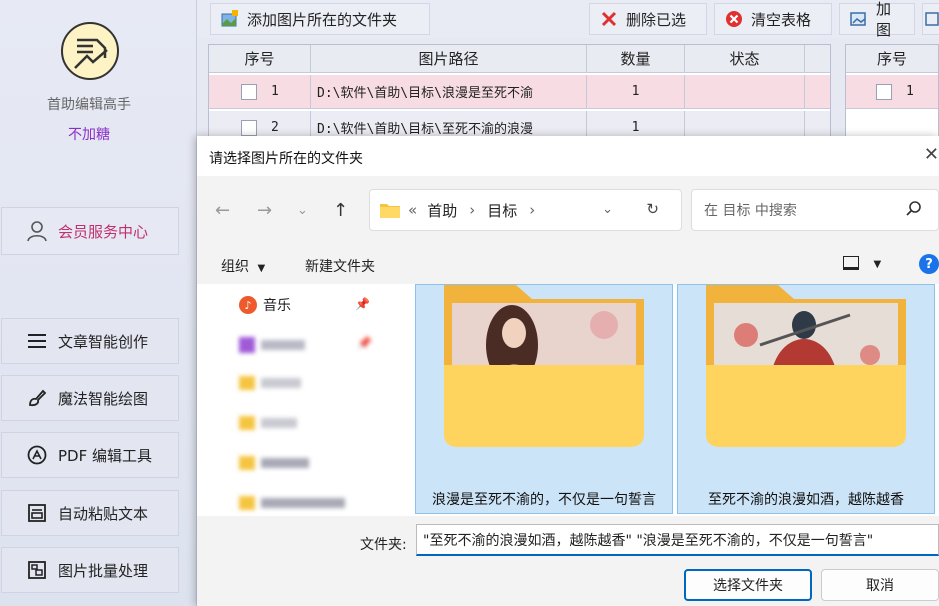 The height and width of the screenshot is (606, 939). What do you see at coordinates (880, 585) in the screenshot?
I see `cancel-button: 取消` at bounding box center [880, 585].